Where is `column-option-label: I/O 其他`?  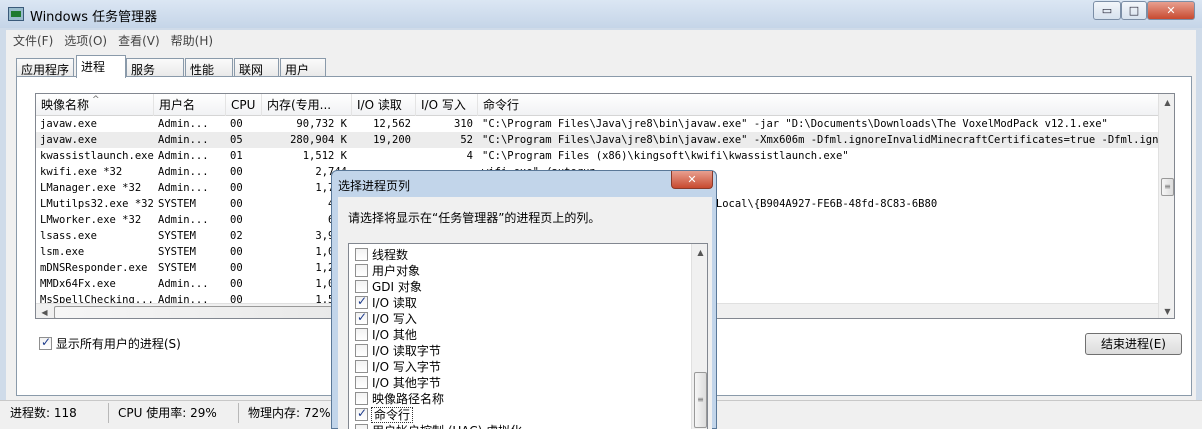
column-option-label: I/O 其他 is located at coordinates (394, 335).